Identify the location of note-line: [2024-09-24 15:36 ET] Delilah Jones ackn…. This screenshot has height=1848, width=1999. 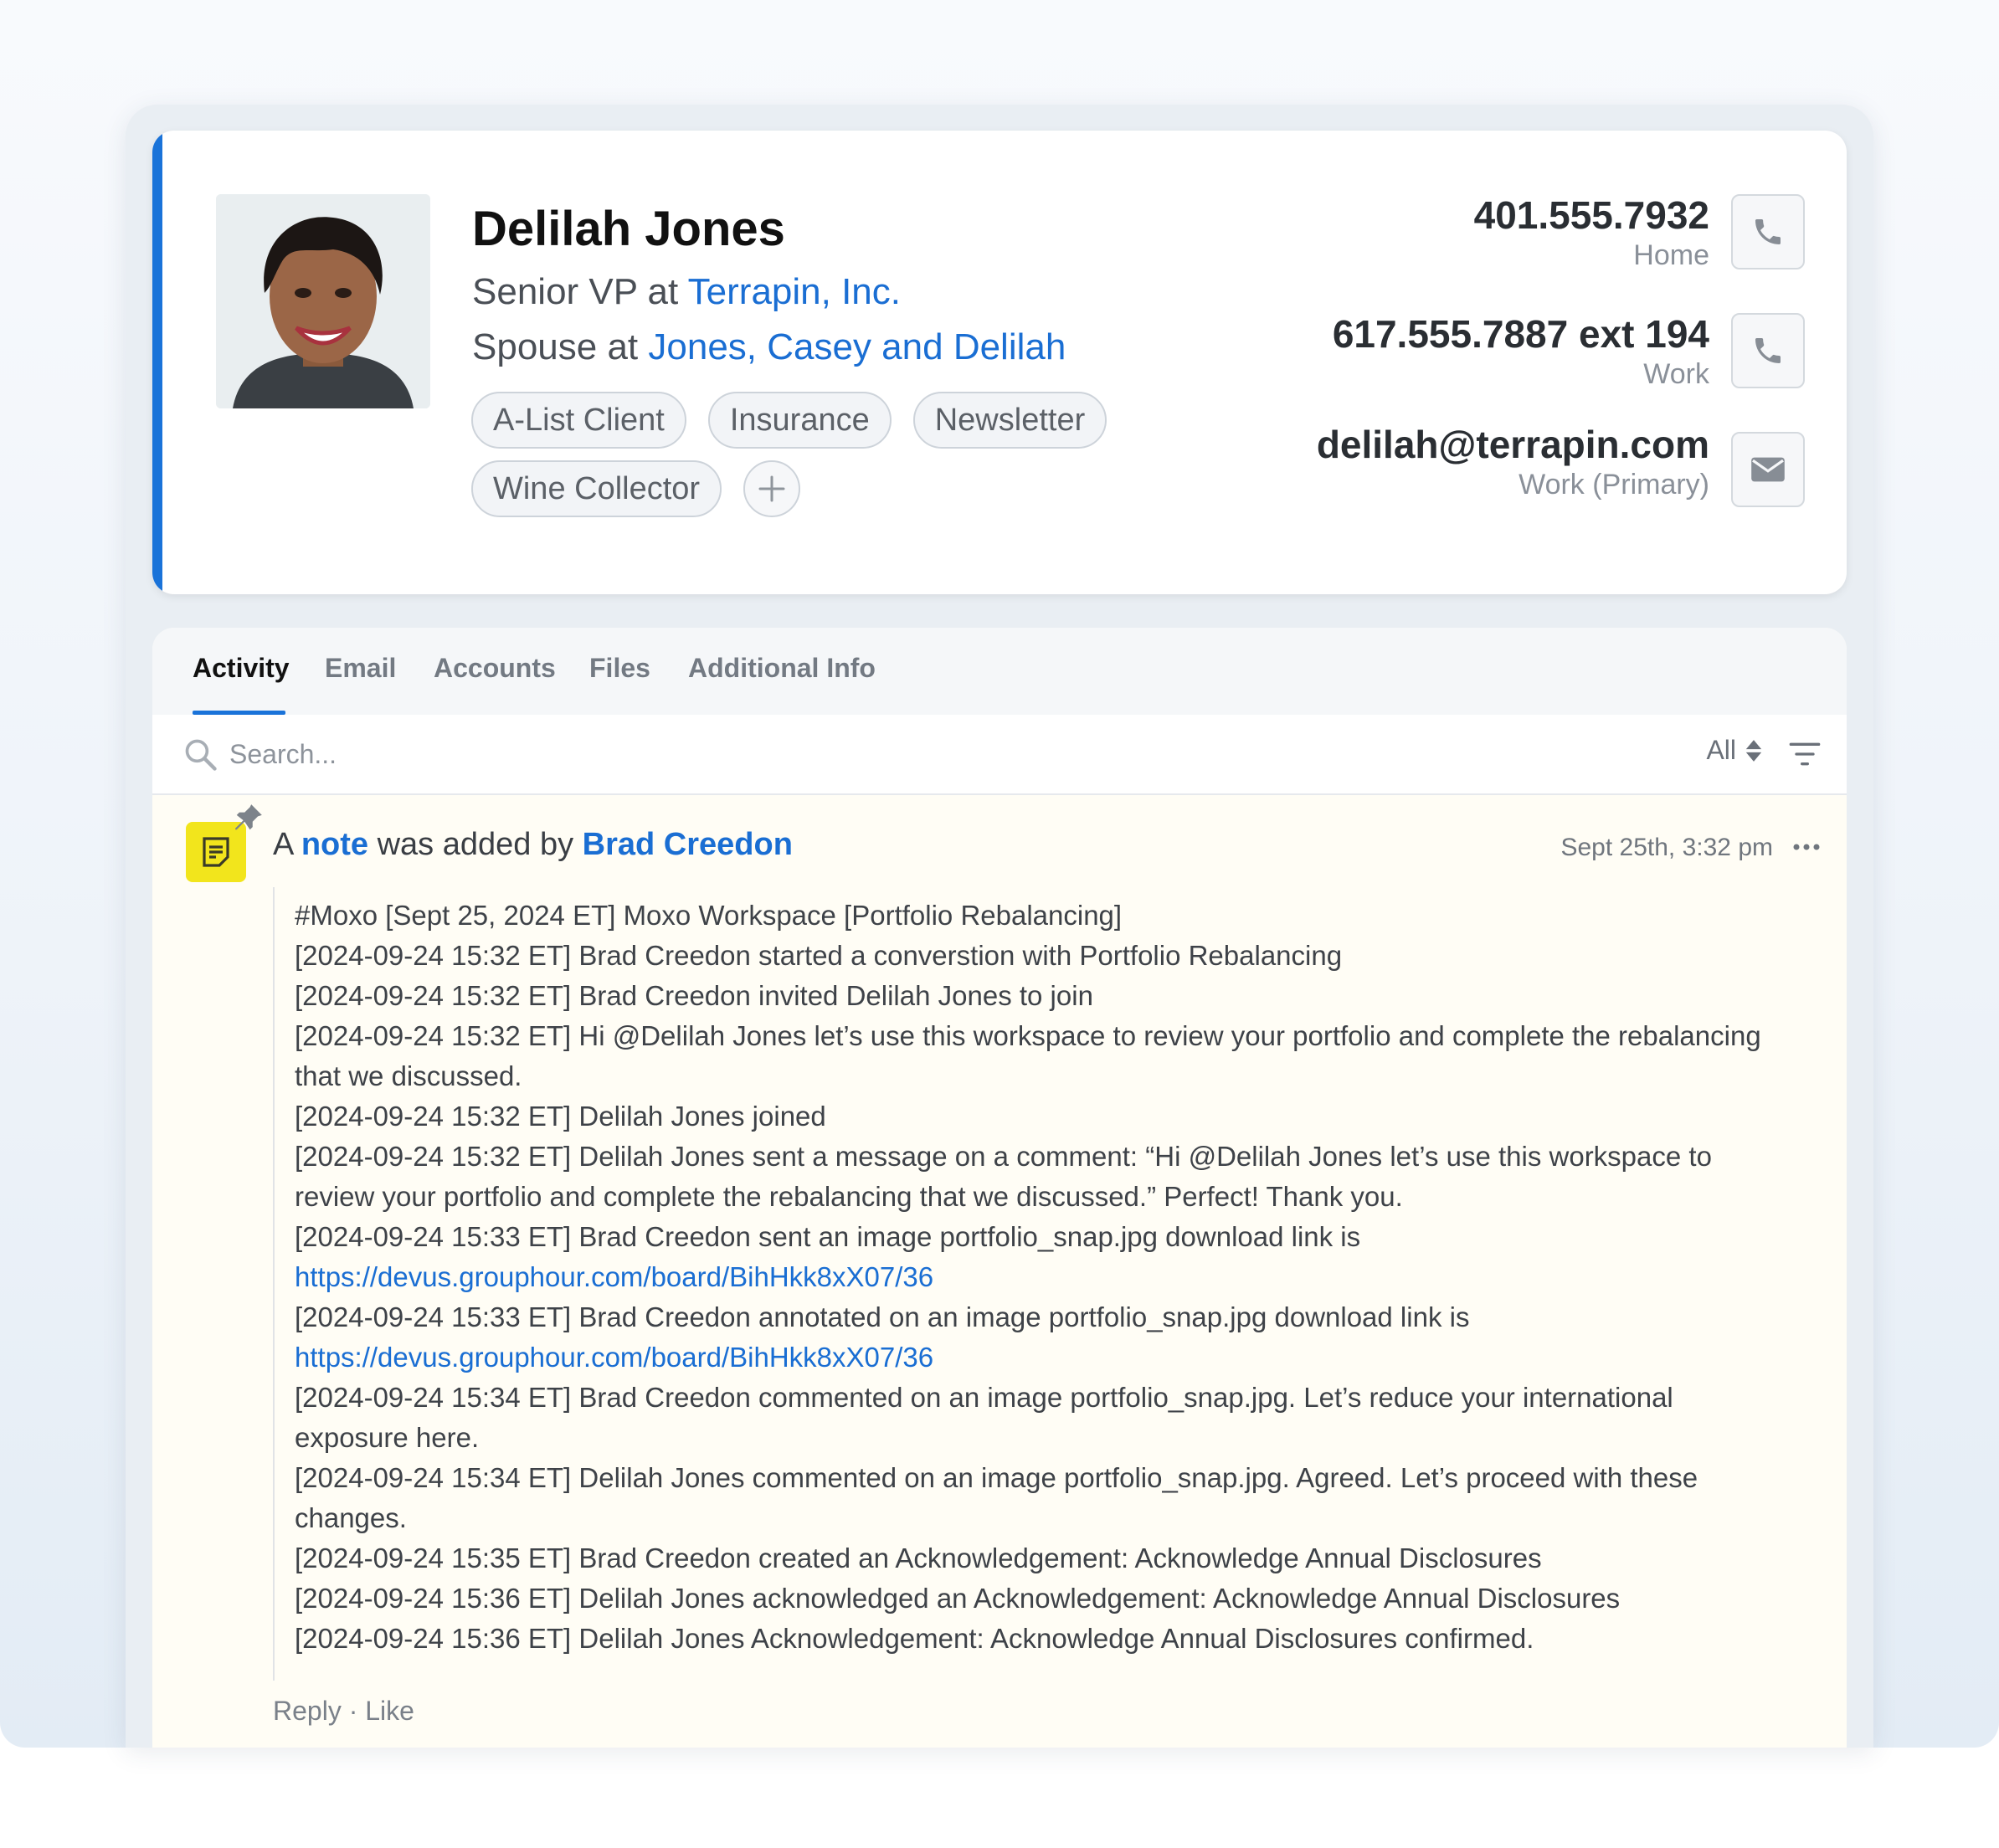
(958, 1598).